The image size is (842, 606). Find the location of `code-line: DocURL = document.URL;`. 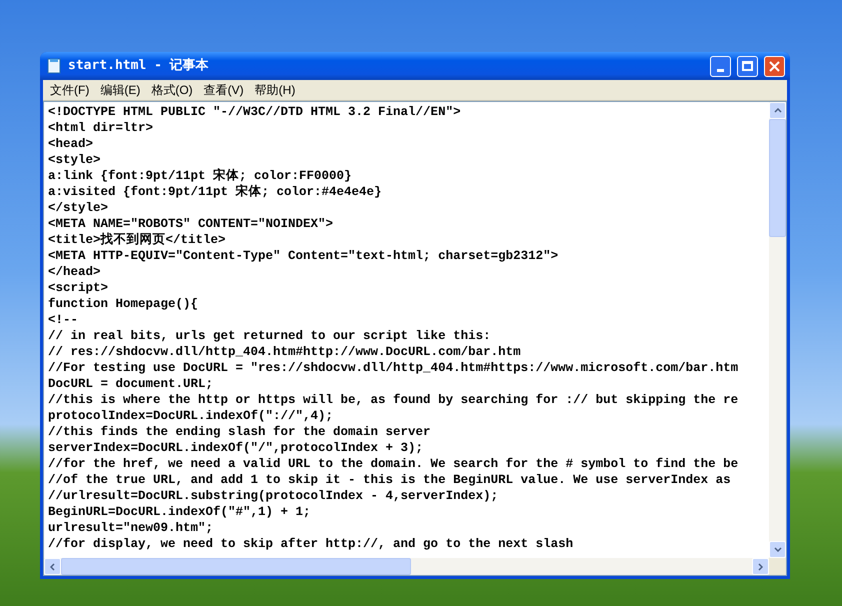

code-line: DocURL = document.URL; is located at coordinates (131, 384).